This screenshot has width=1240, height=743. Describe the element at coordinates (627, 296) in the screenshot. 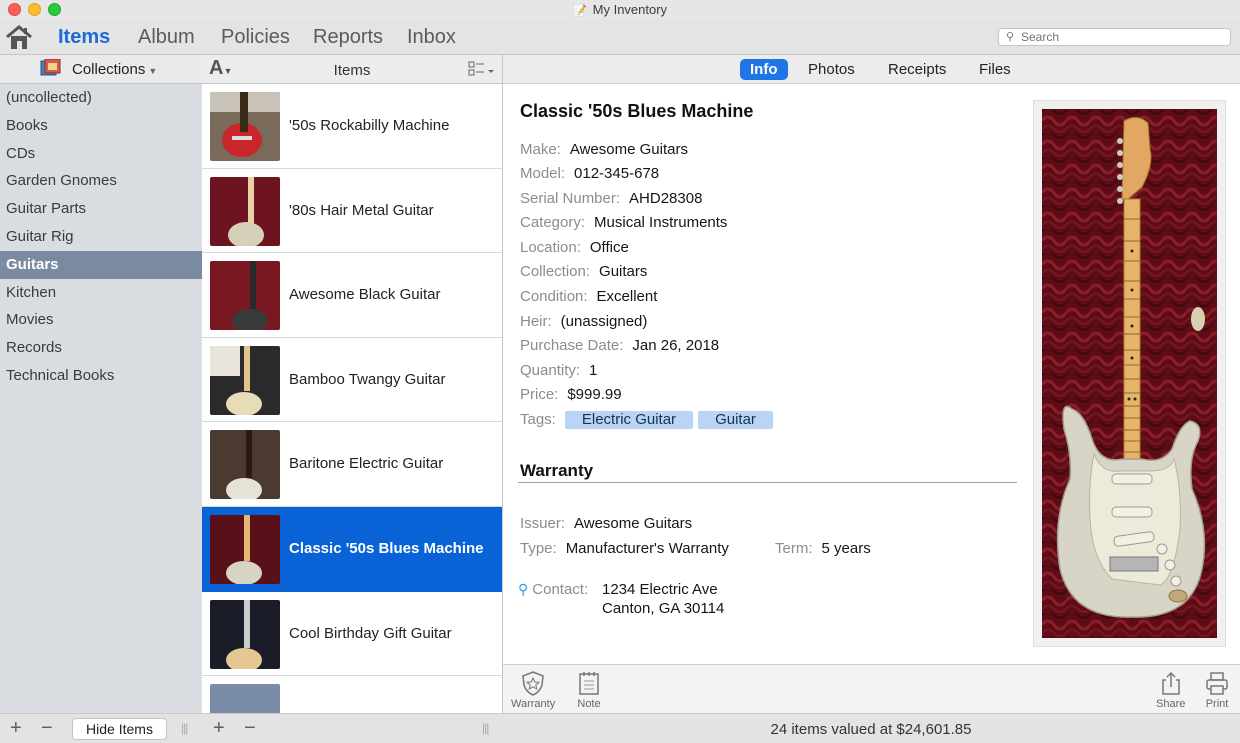

I see `field-value: Excellent` at that location.